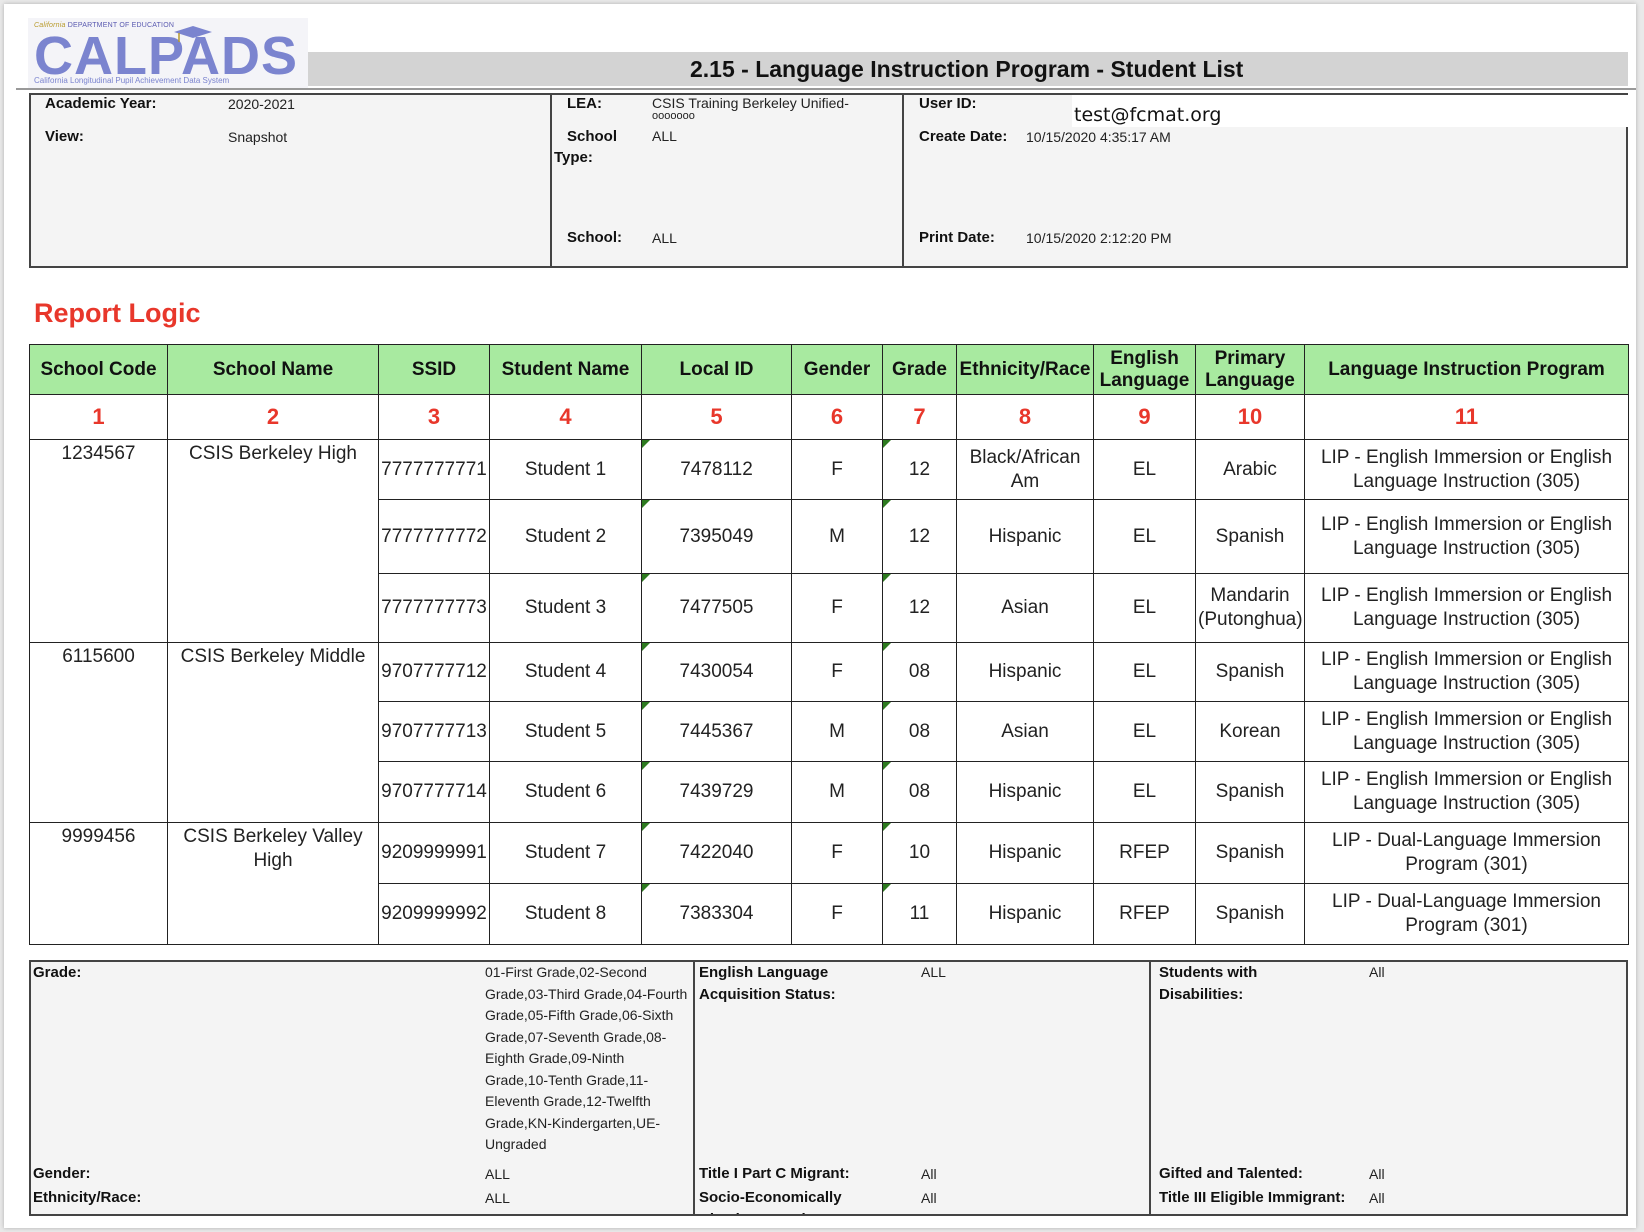  Describe the element at coordinates (592, 136) in the screenshot. I see `school-type-label: School` at that location.